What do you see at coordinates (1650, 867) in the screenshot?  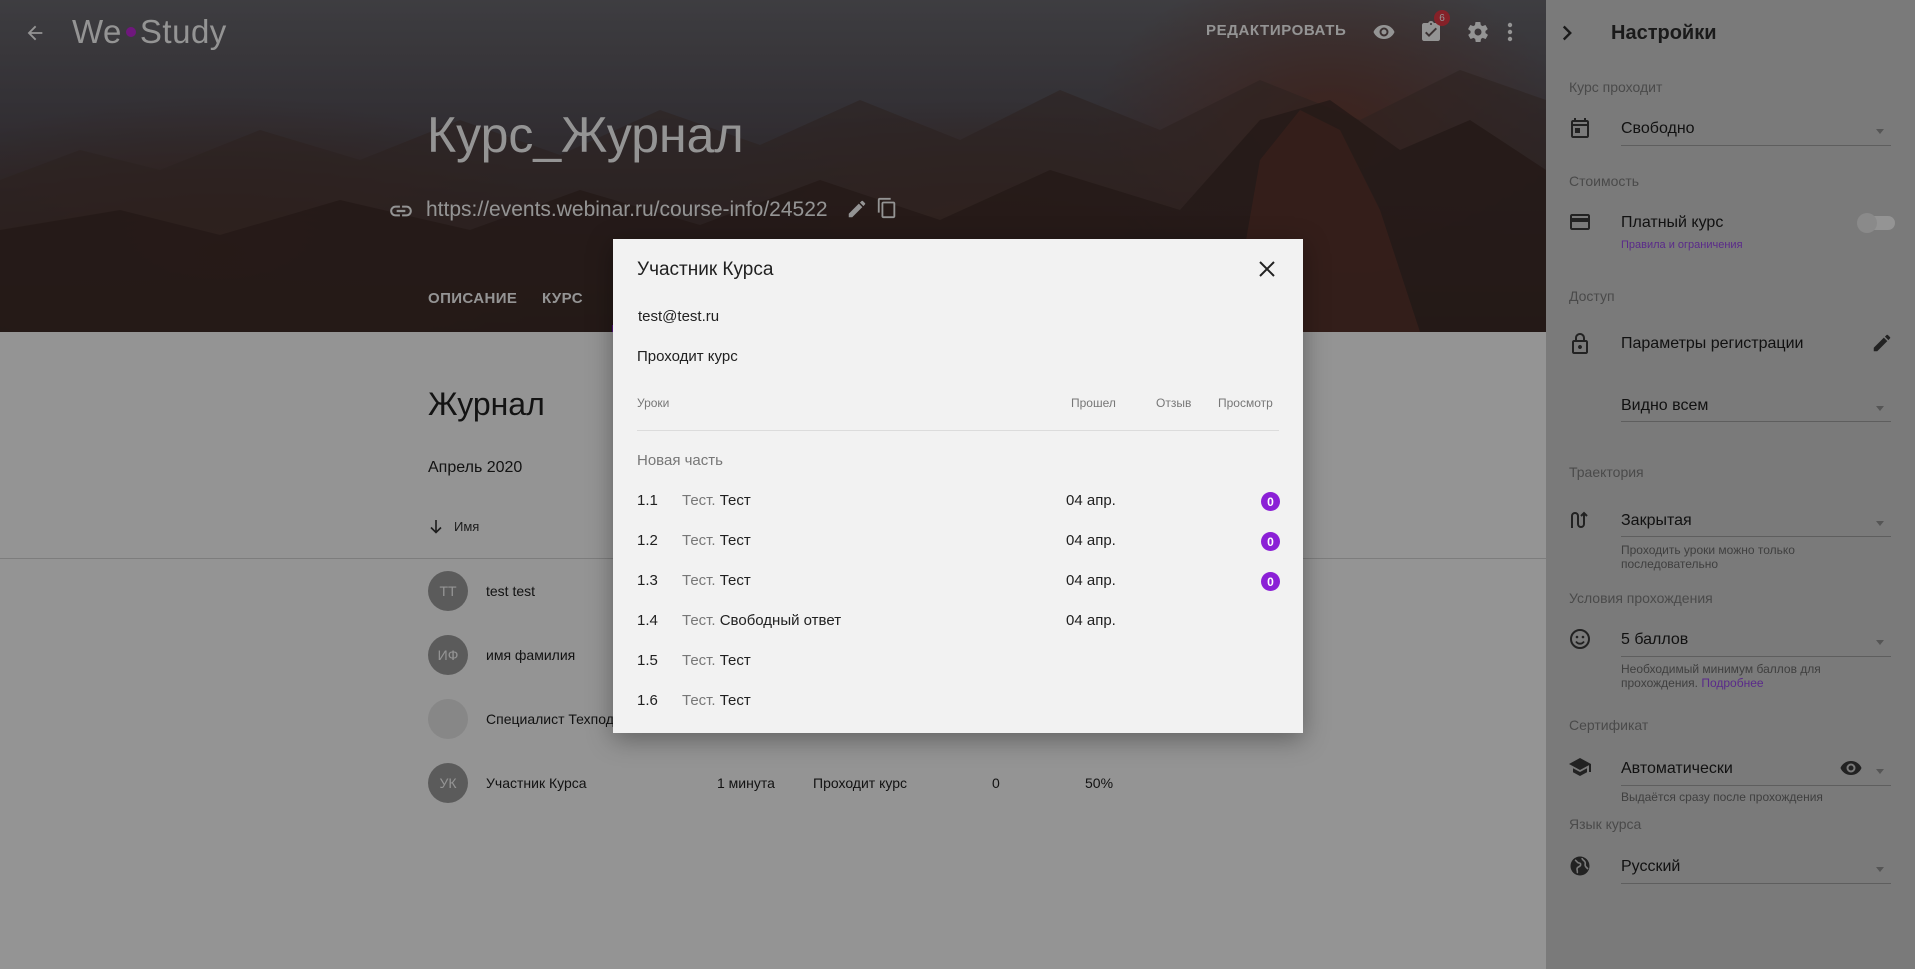 I see `language-select: Русский` at bounding box center [1650, 867].